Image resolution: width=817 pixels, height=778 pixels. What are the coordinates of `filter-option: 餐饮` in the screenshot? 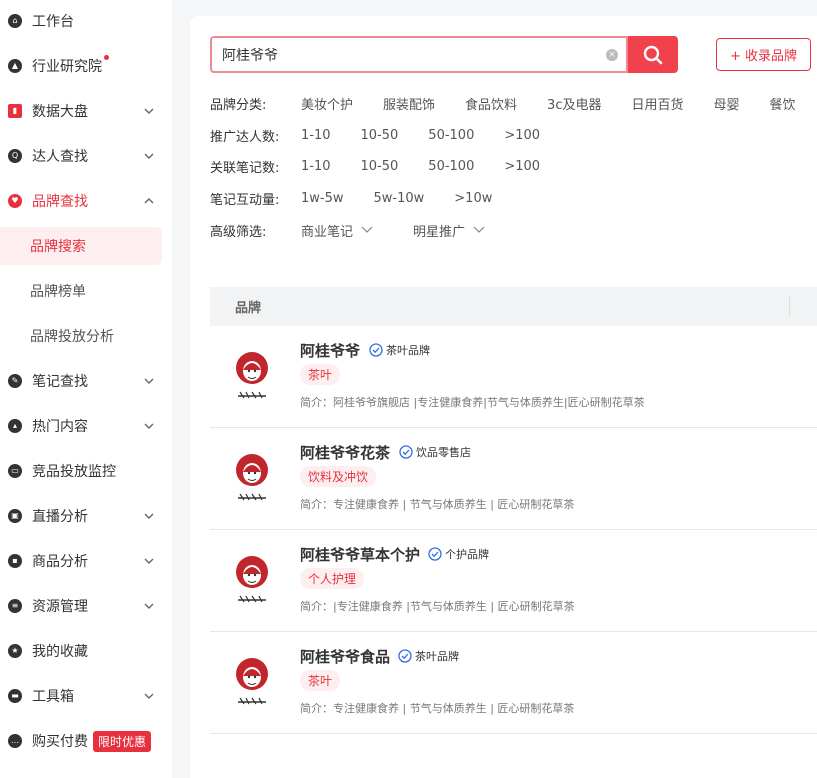 It's located at (783, 103).